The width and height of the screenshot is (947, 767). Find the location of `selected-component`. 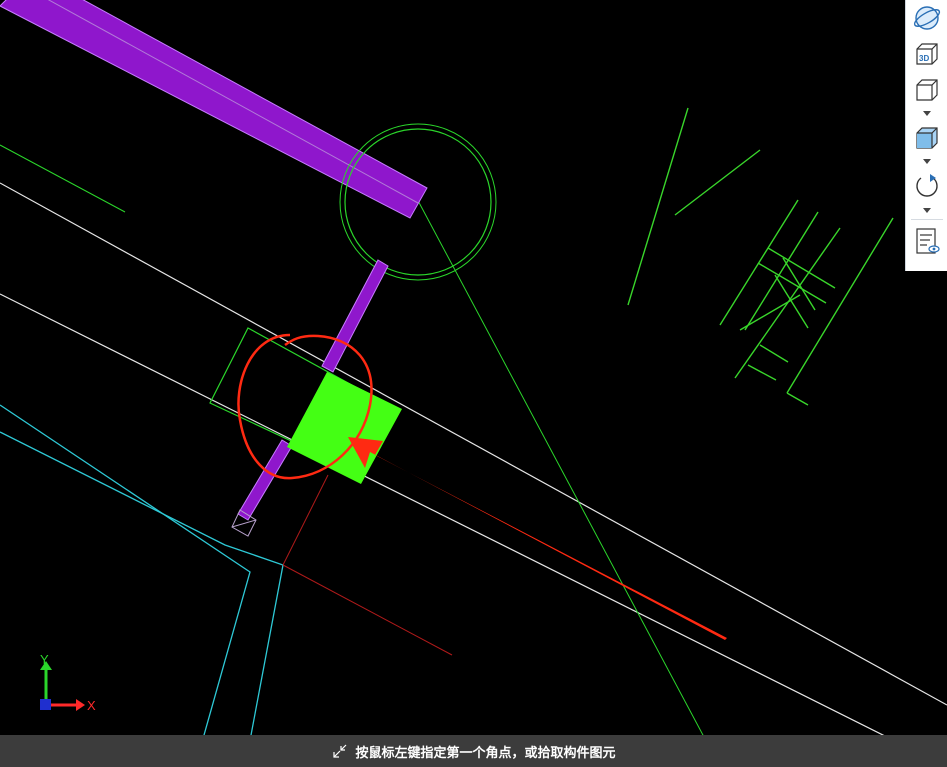

selected-component is located at coordinates (344, 428).